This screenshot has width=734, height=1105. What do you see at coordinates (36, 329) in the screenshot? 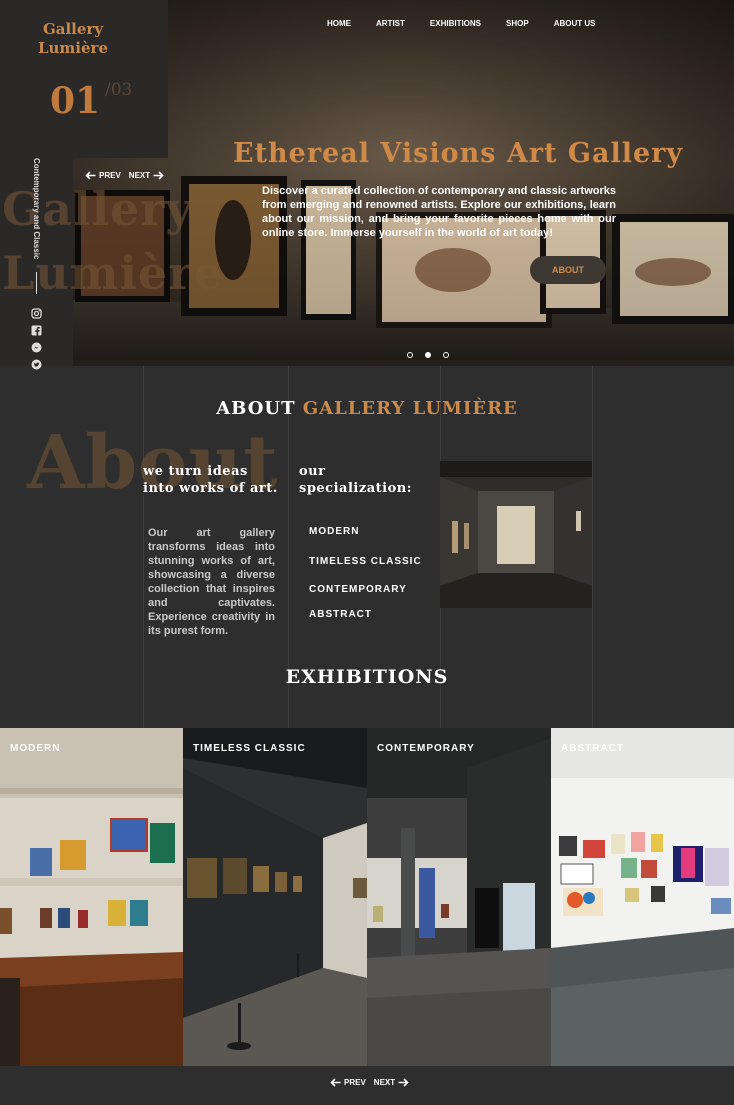
I see `facebook-icon` at bounding box center [36, 329].